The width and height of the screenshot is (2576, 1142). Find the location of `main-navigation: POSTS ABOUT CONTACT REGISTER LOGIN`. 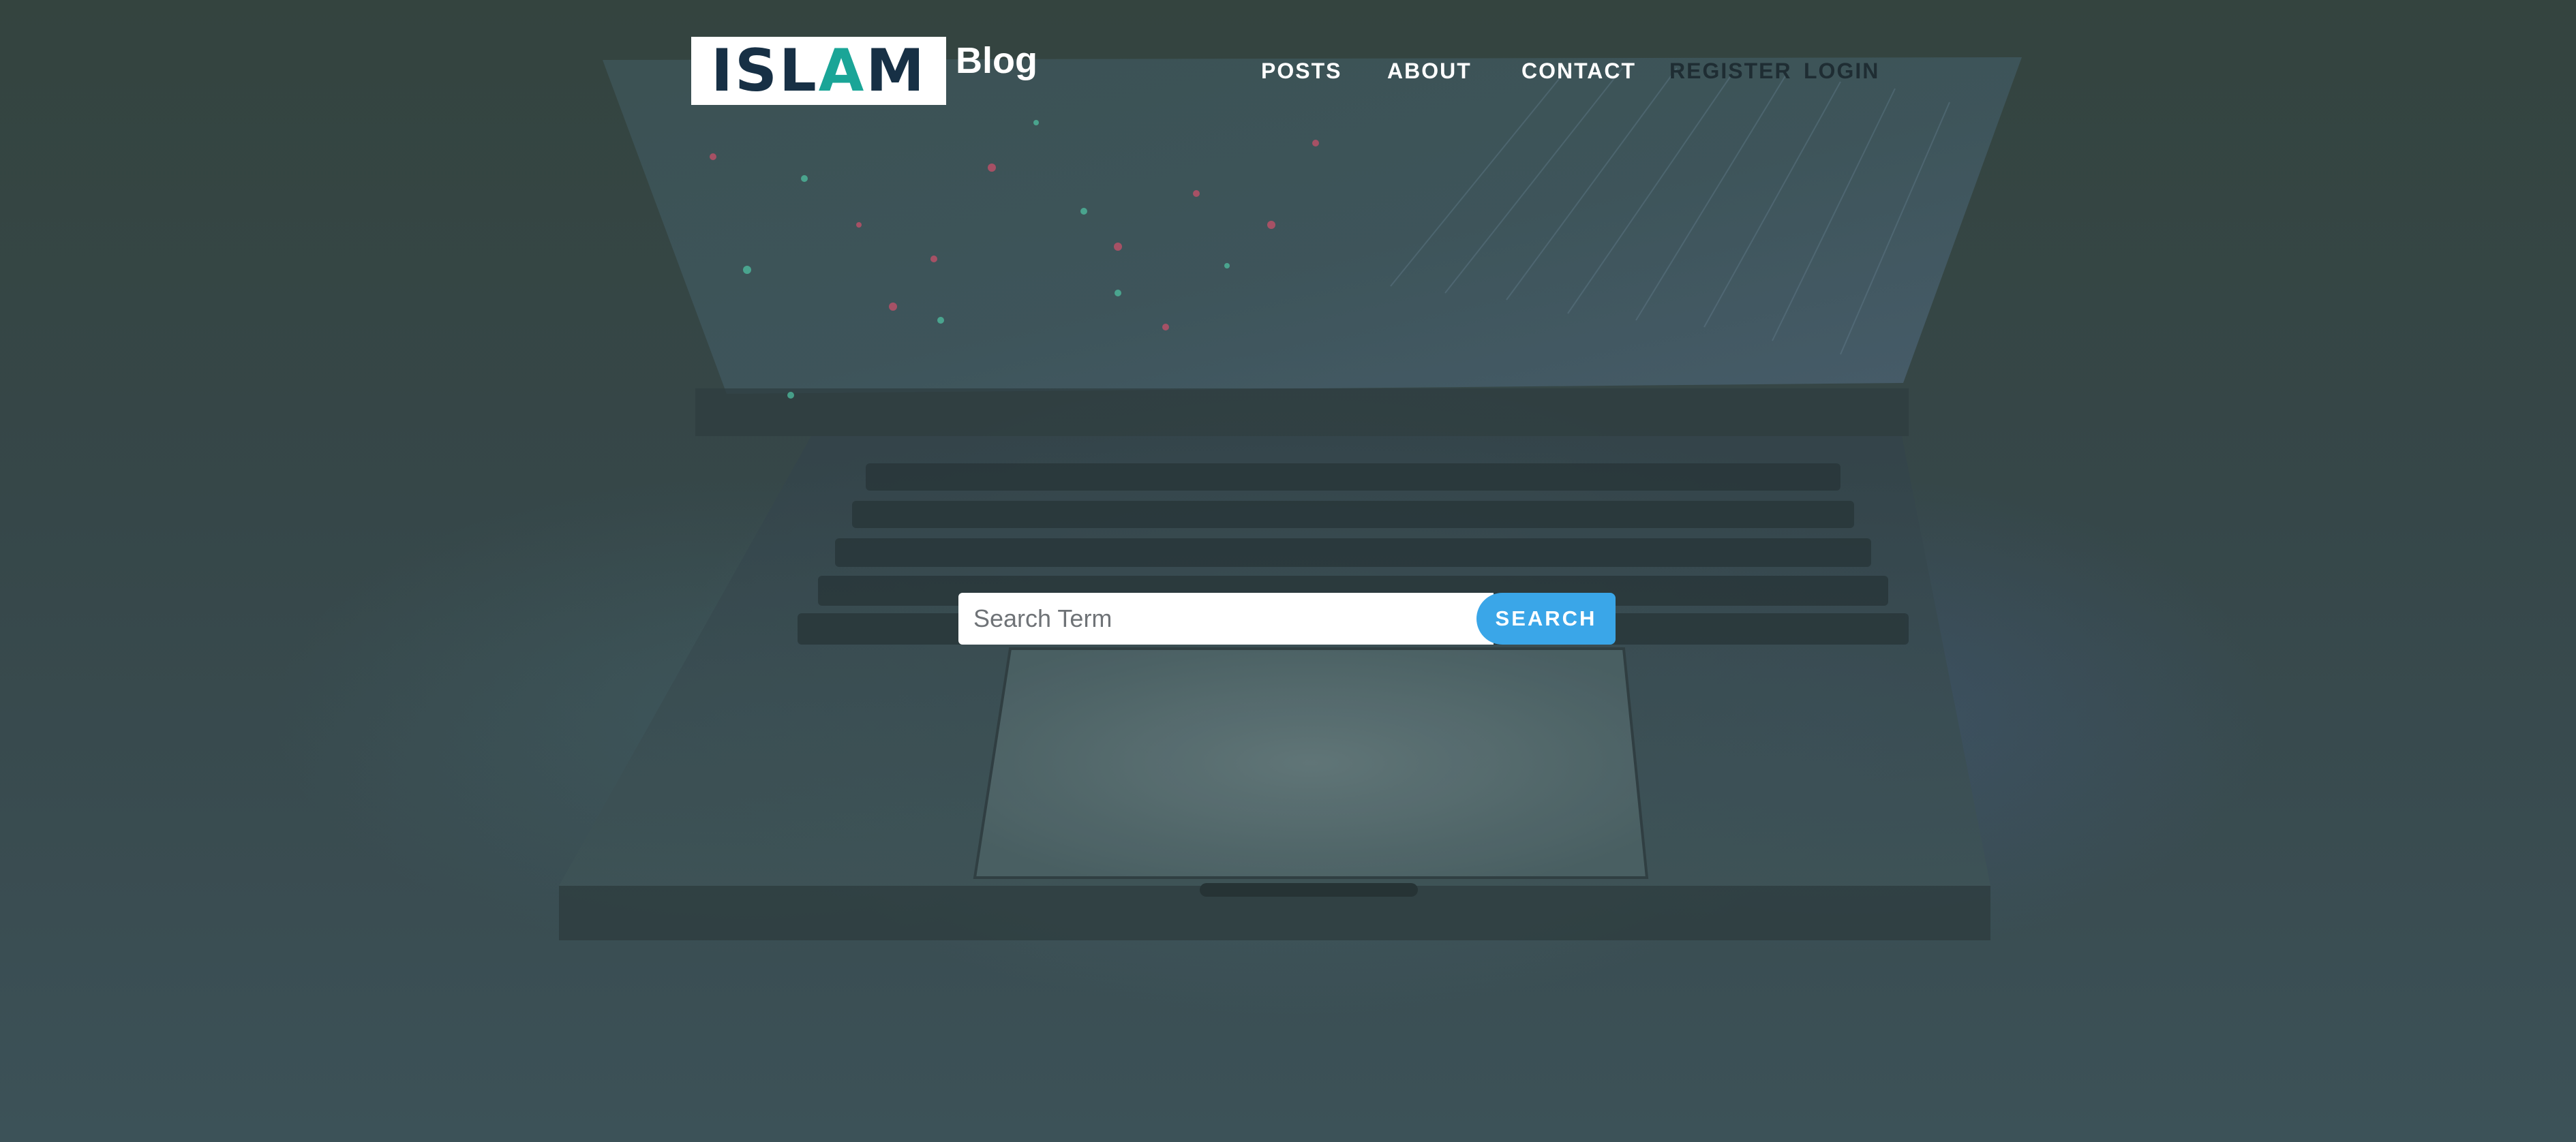

main-navigation: POSTS ABOUT CONTACT REGISTER LOGIN is located at coordinates (1288, 71).